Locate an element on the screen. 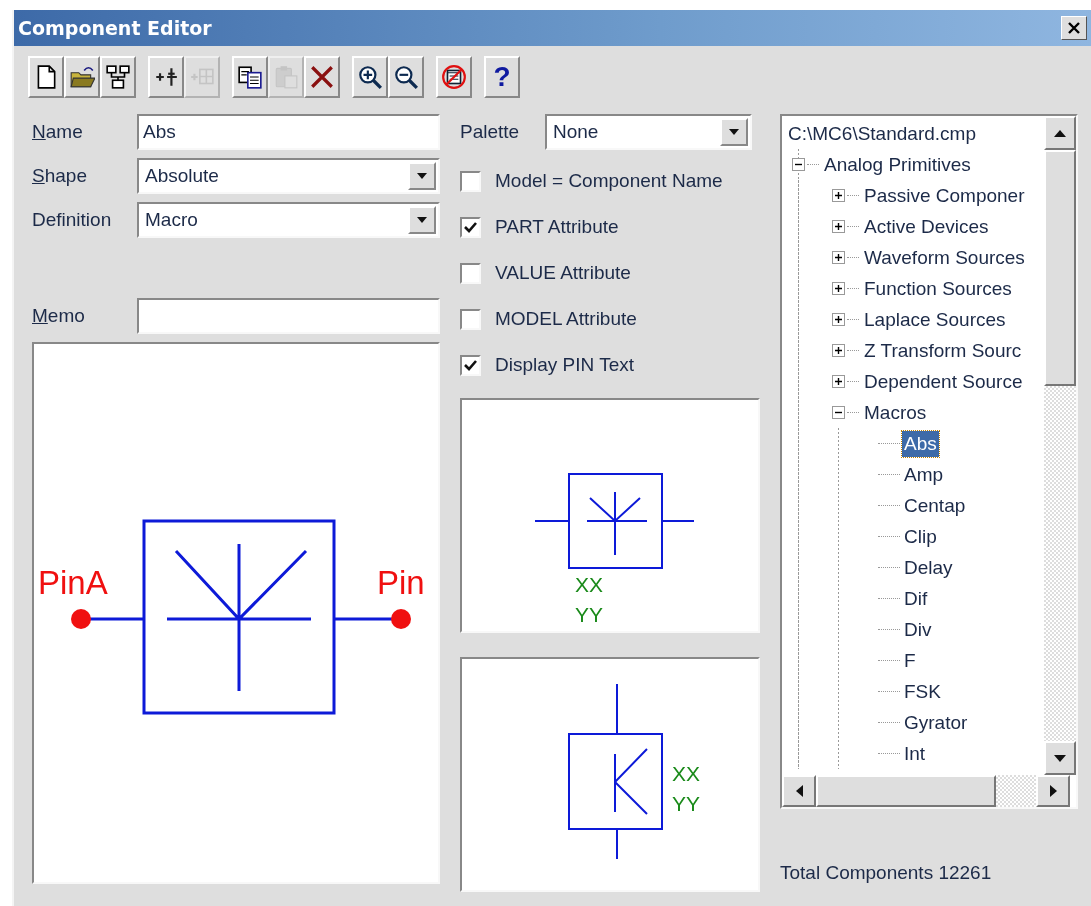  clipboard-icon is located at coordinates (286, 77).